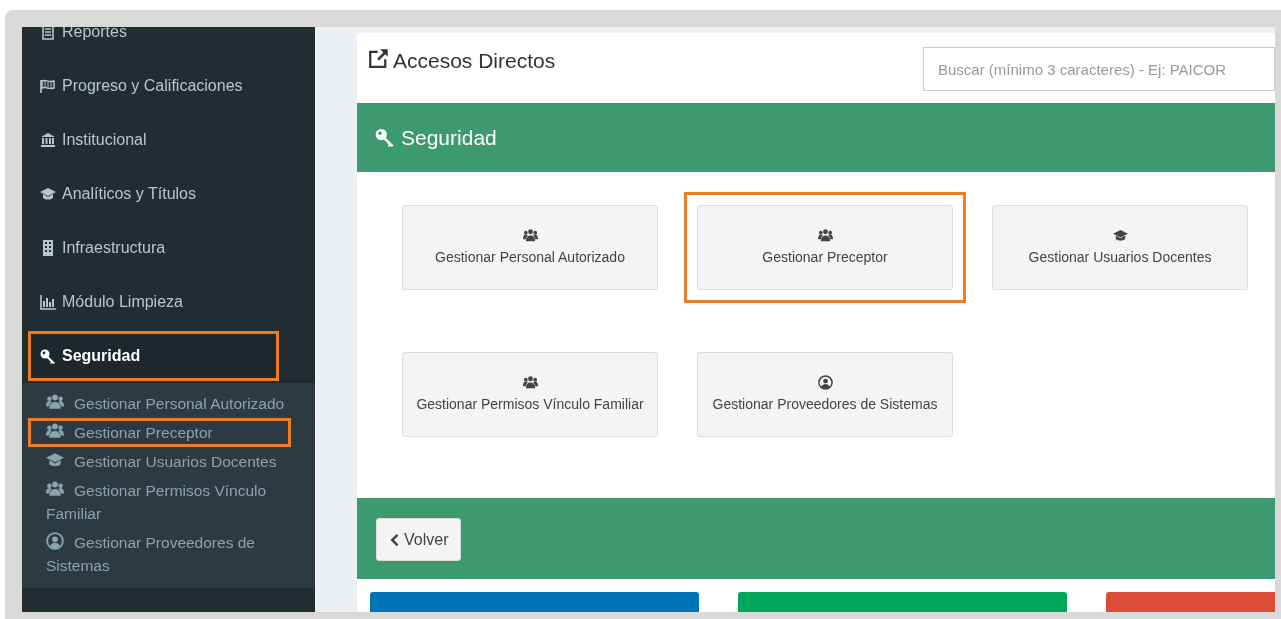 This screenshot has width=1281, height=619. I want to click on sidebar-label: Institucional, so click(104, 140).